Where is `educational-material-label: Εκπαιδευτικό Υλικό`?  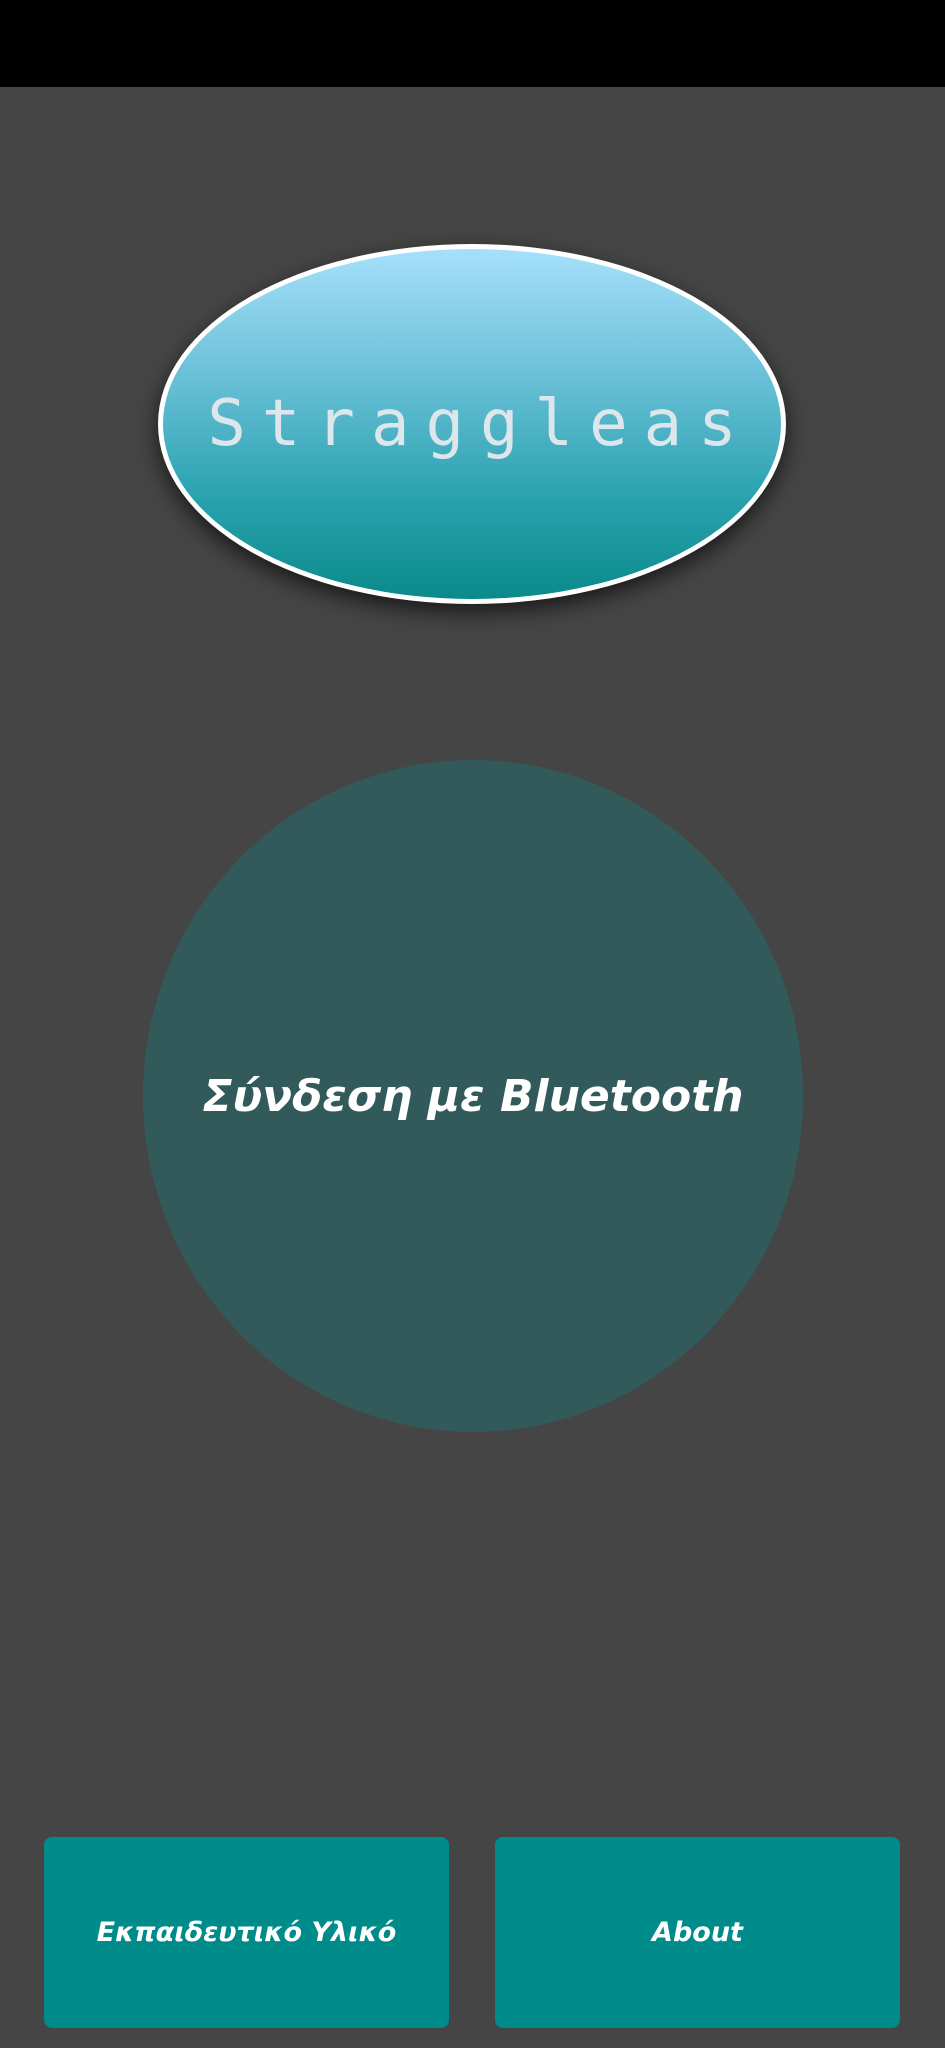
educational-material-label: Εκπαιδευτικό Υλικό is located at coordinates (246, 1932).